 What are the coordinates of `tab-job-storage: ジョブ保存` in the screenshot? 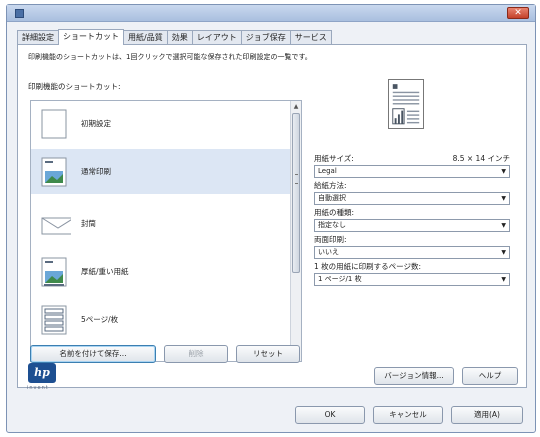 It's located at (265, 37).